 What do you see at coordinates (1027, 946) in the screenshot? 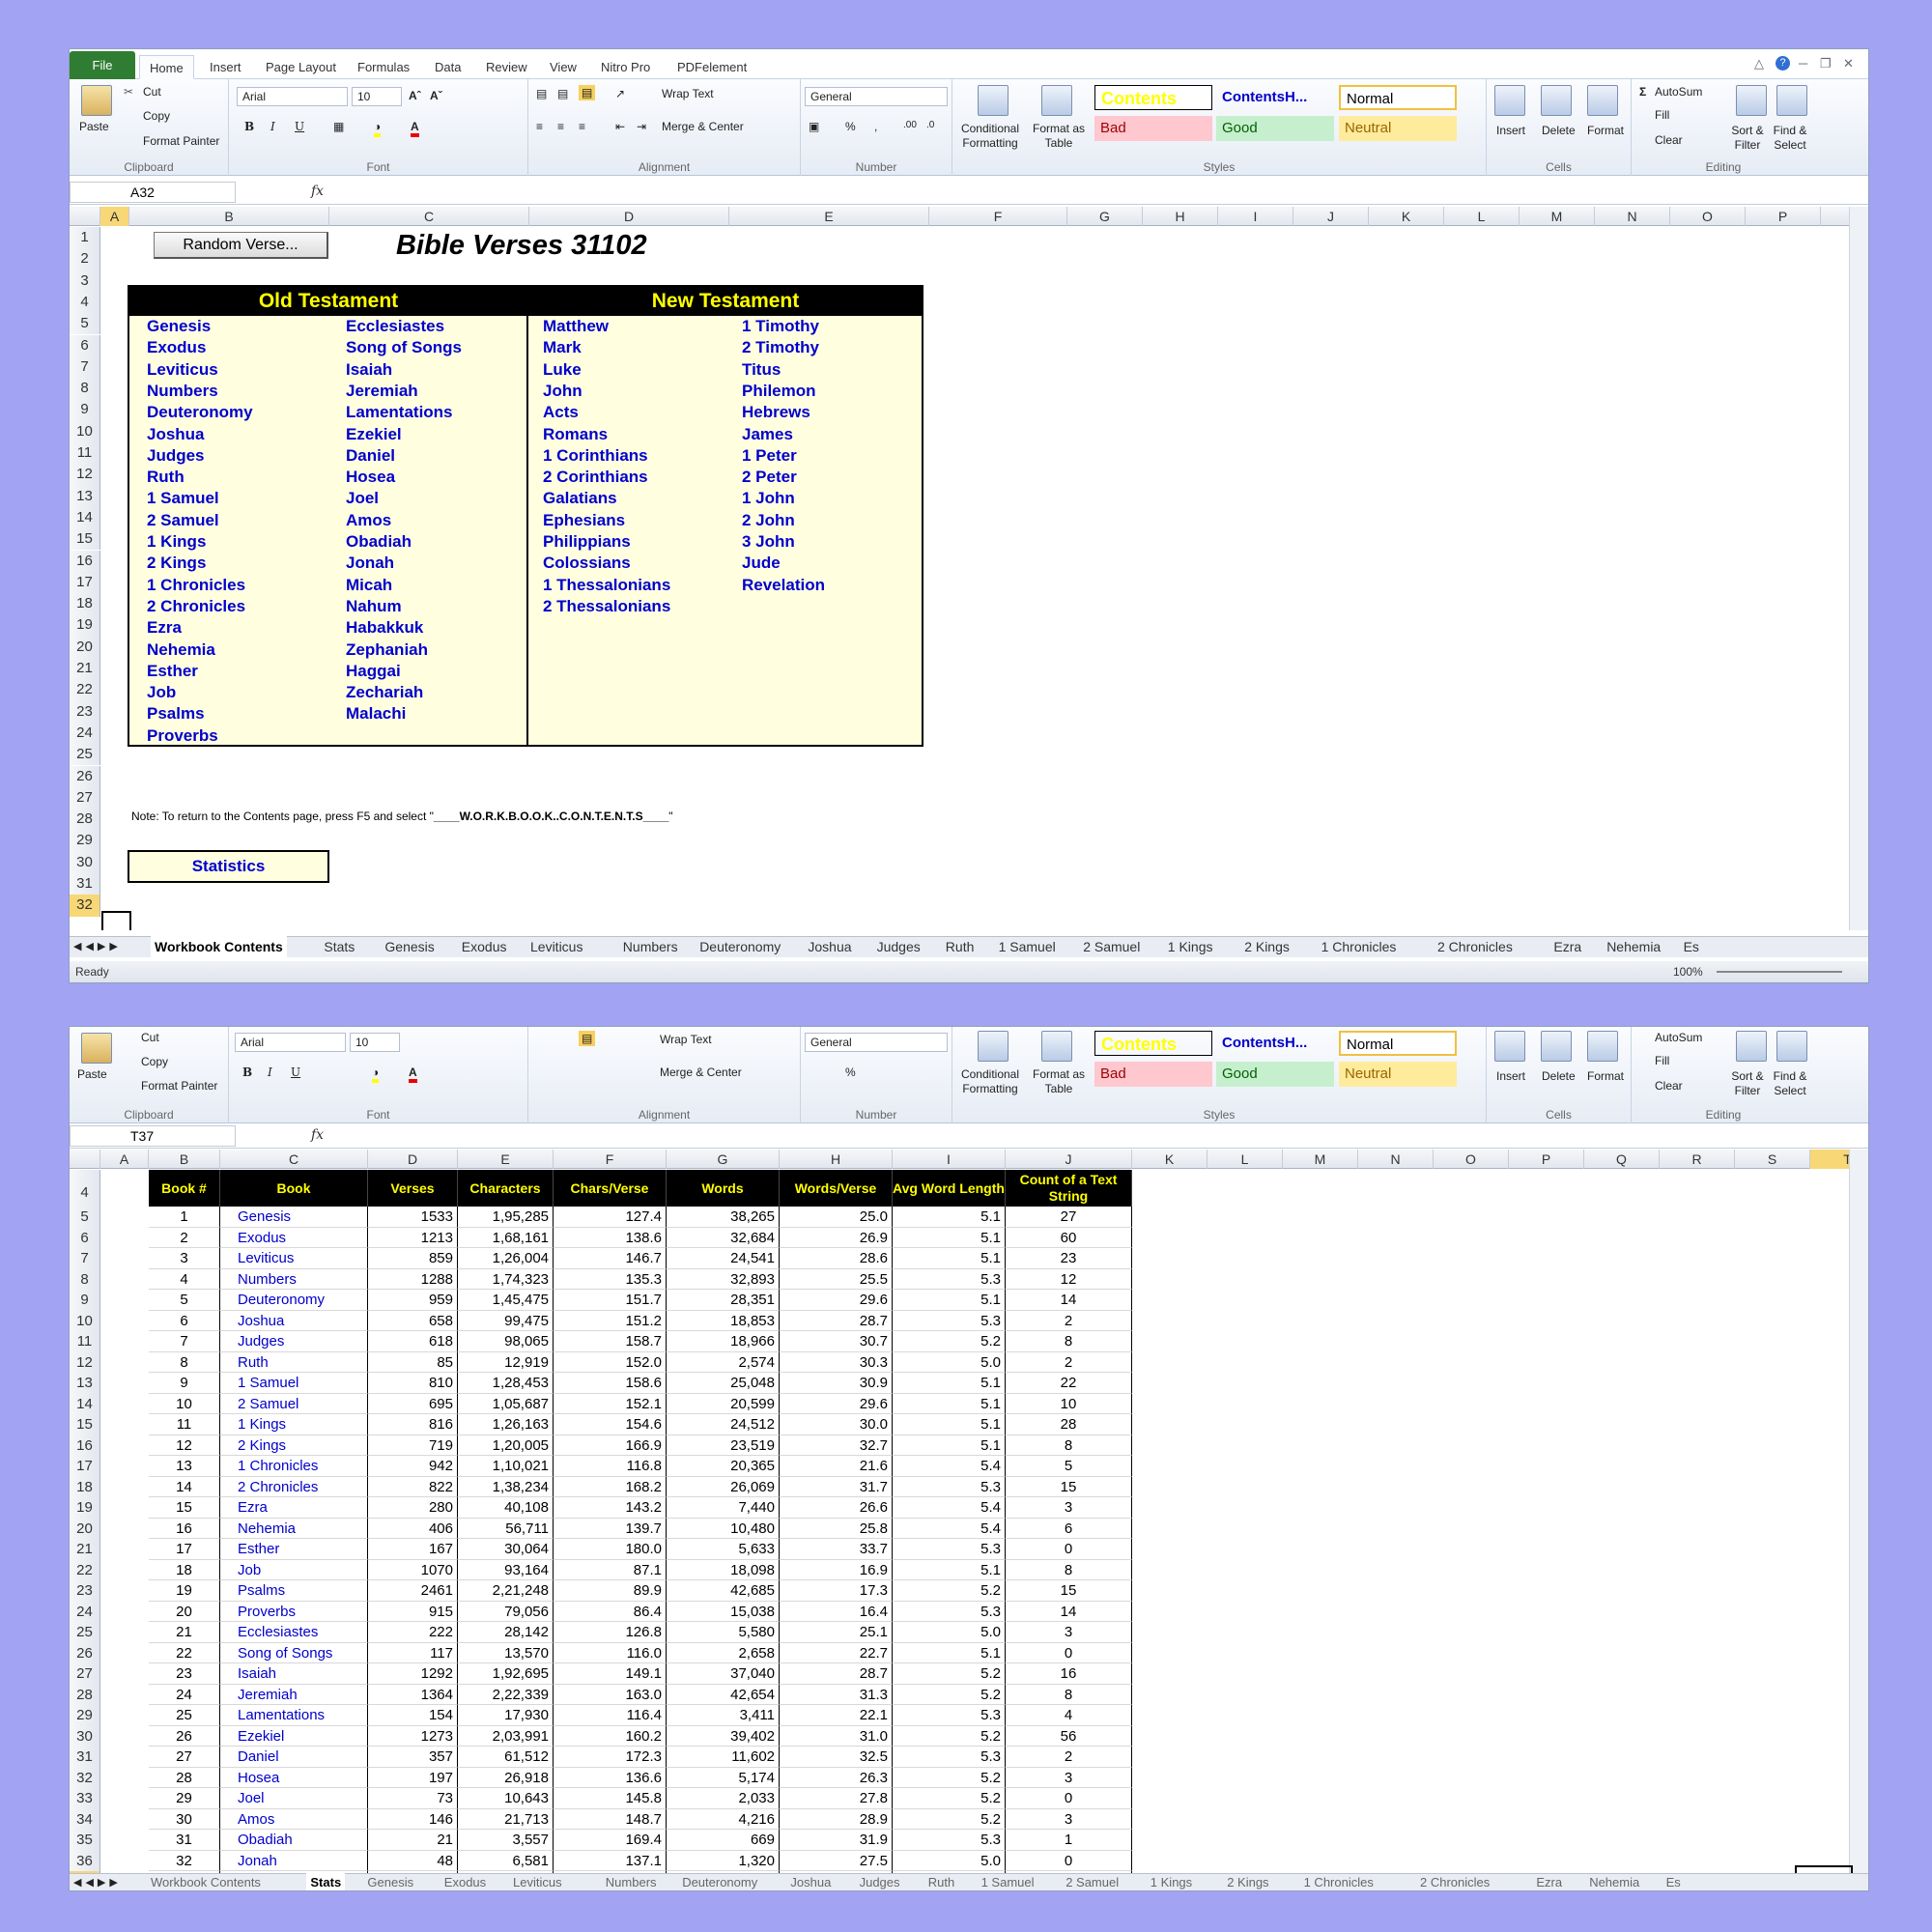
I see `sheet-tab: 1 Samuel` at bounding box center [1027, 946].